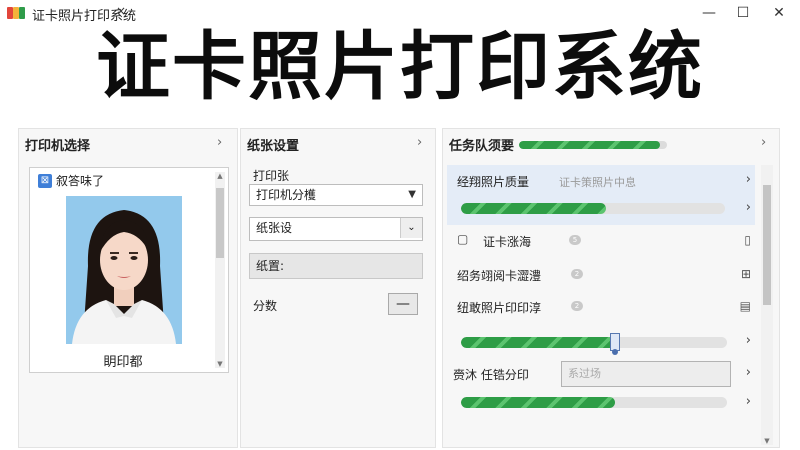 Image resolution: width=800 pixels, height=450 pixels. What do you see at coordinates (615, 352) in the screenshot?
I see `slider-pin-icon` at bounding box center [615, 352].